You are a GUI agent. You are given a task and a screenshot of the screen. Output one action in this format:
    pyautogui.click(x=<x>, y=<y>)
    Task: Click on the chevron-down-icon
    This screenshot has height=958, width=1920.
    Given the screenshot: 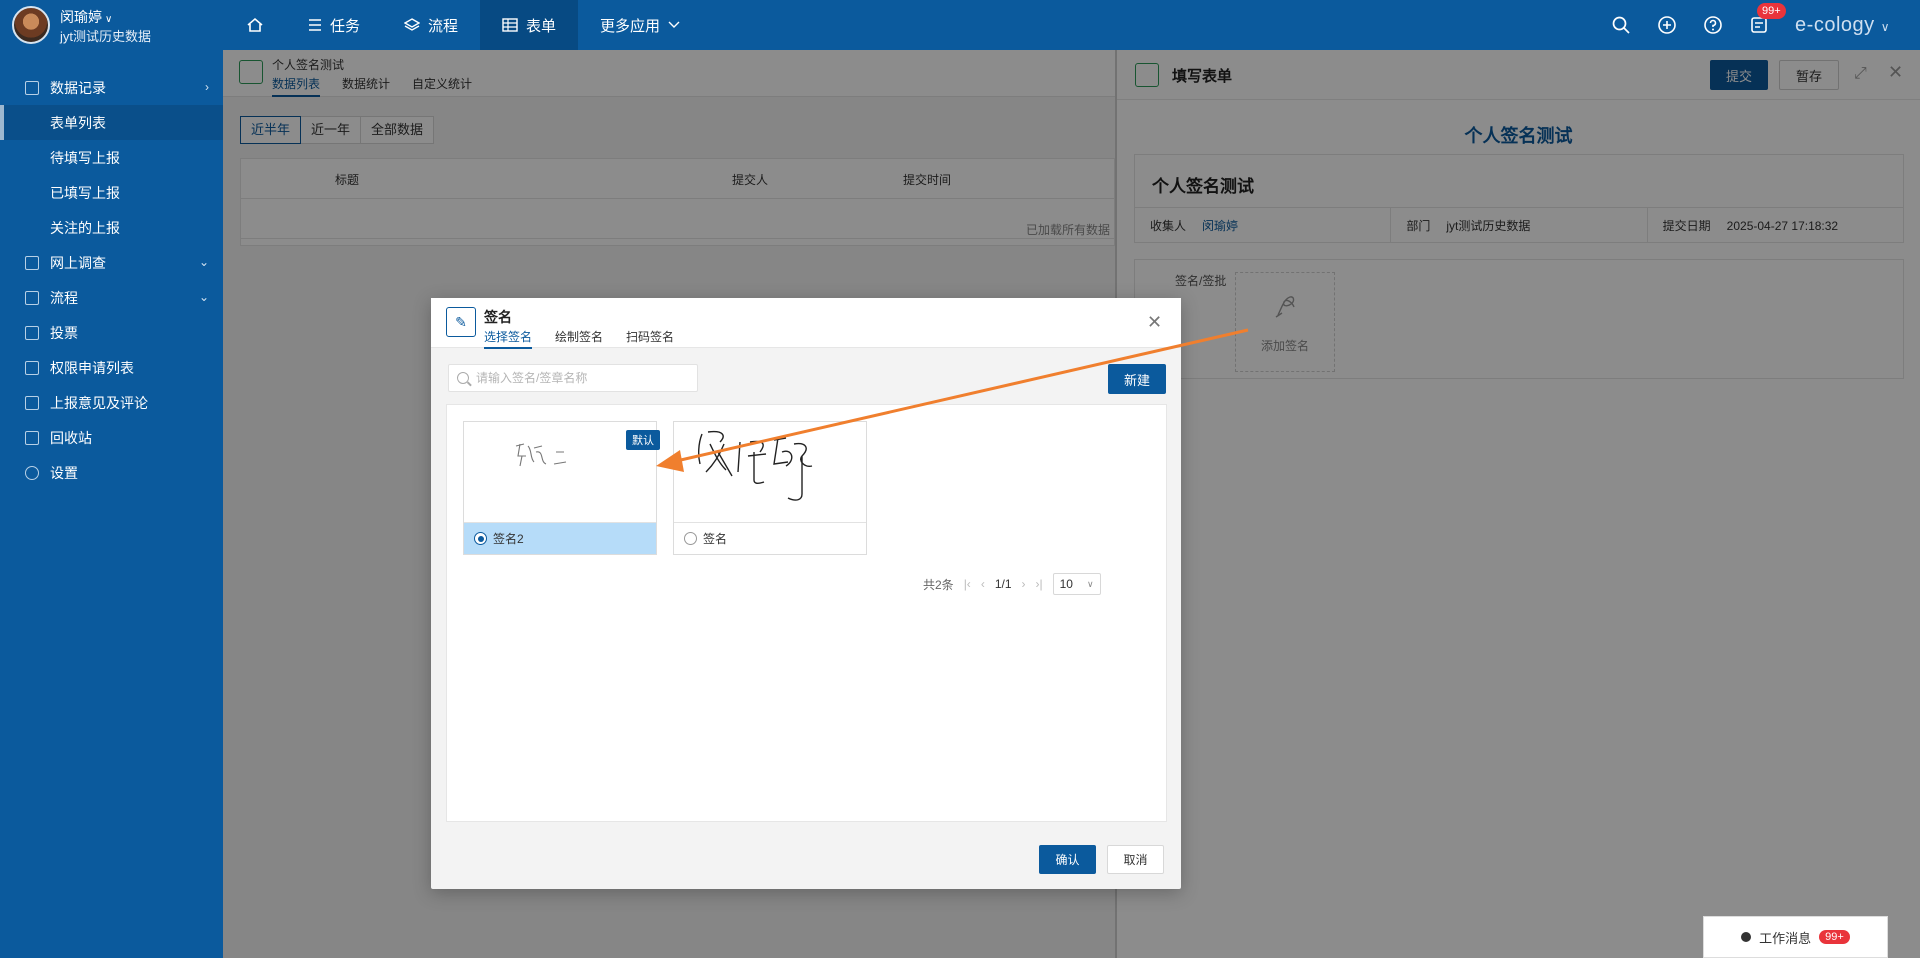 What is the action you would take?
    pyautogui.click(x=674, y=24)
    